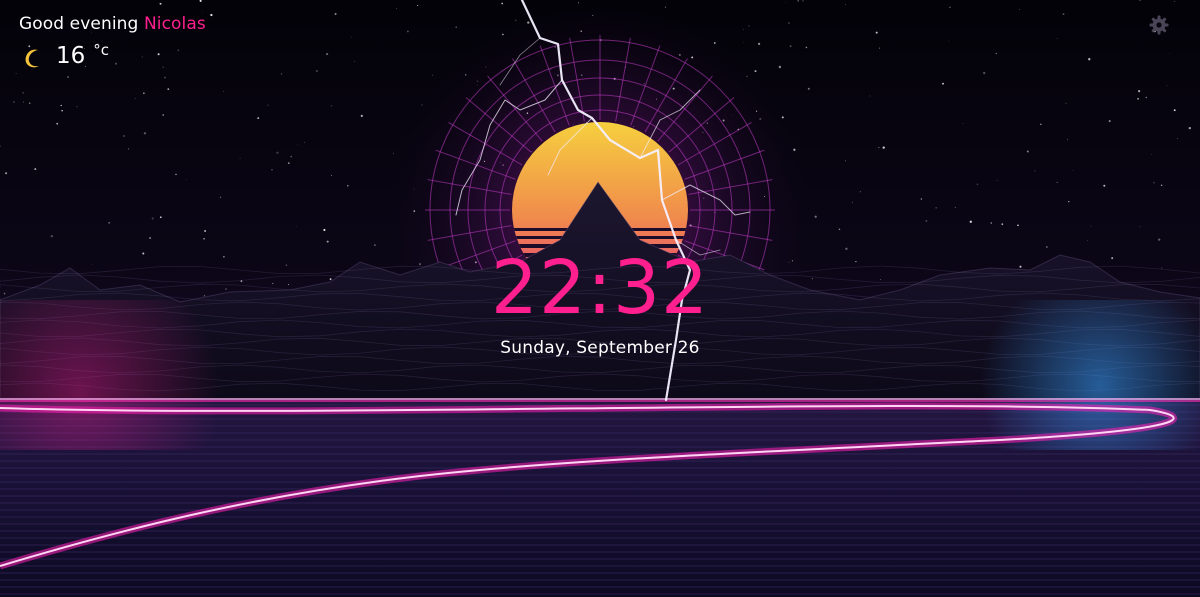 The width and height of the screenshot is (1200, 597). I want to click on clock-date: Sunday, September 26, so click(600, 348).